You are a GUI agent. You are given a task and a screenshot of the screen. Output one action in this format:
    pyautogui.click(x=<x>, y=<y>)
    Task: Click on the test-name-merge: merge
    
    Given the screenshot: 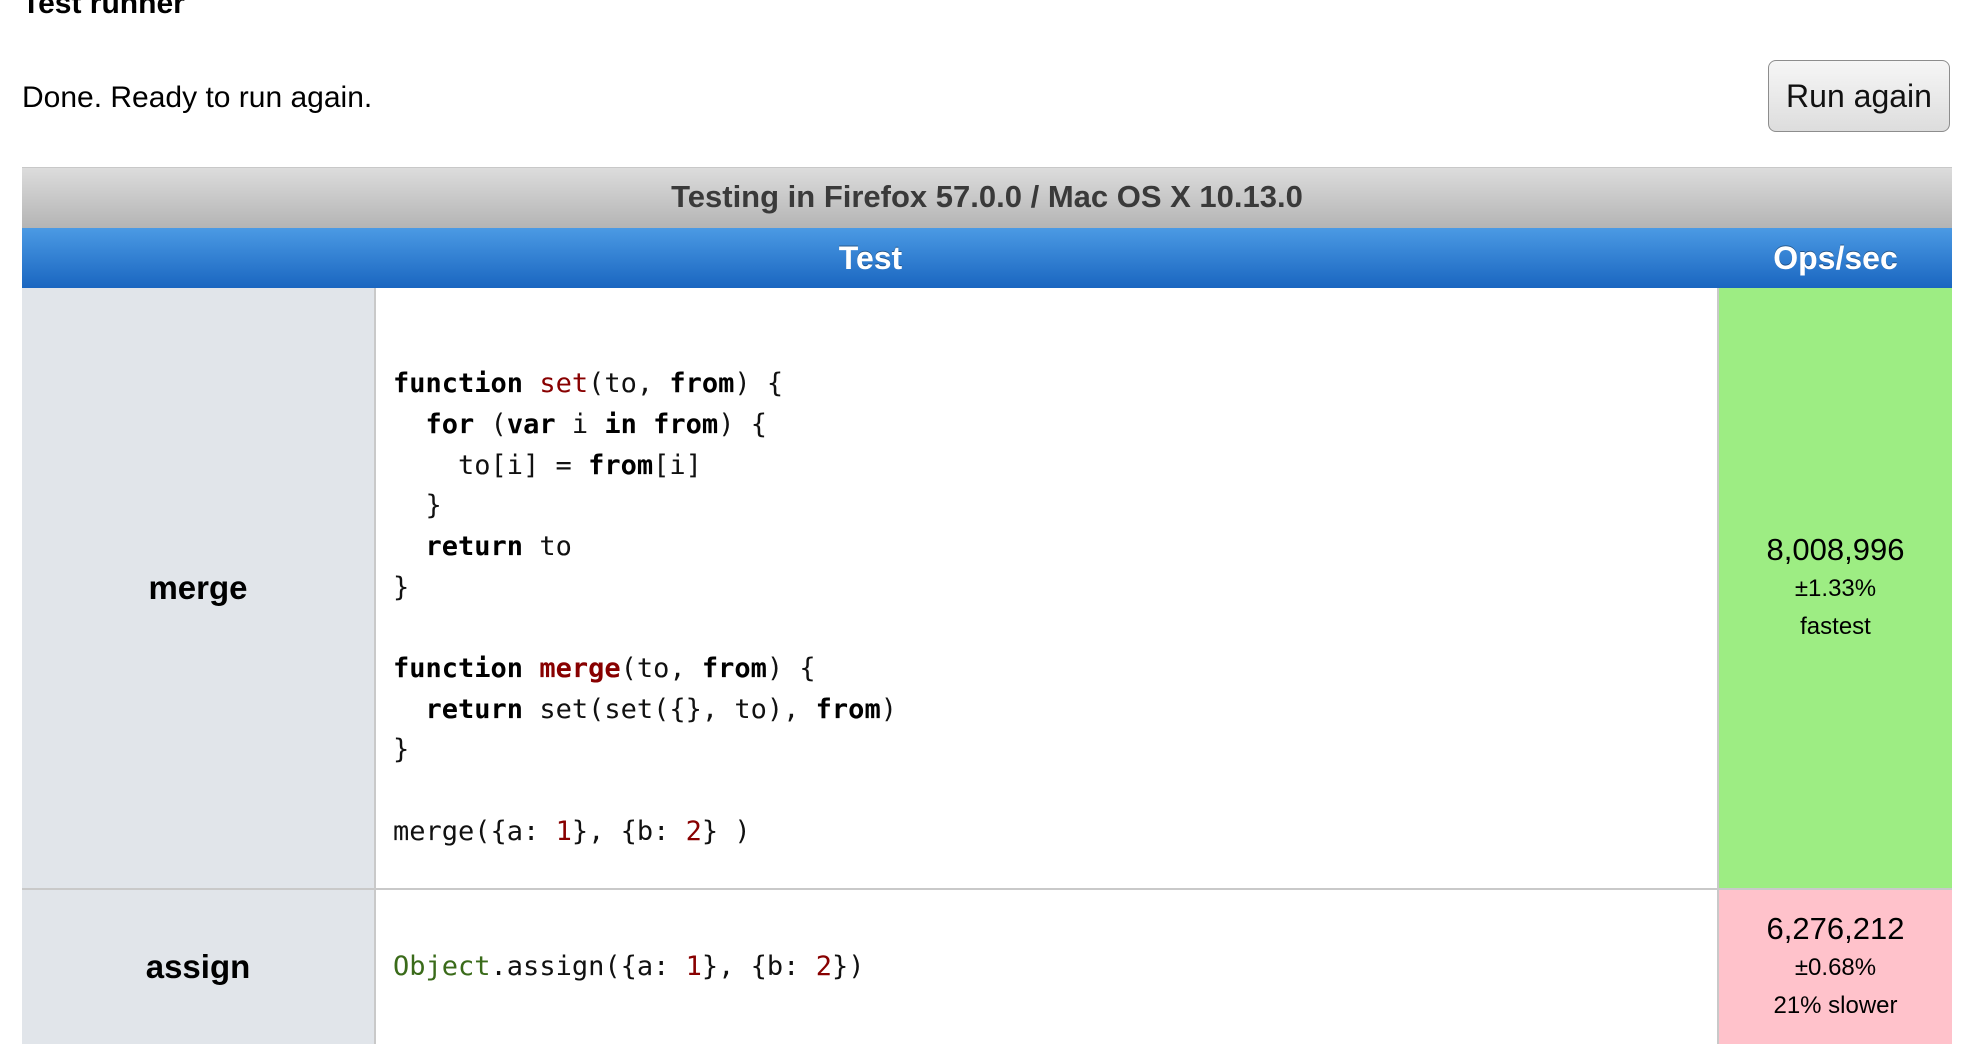 What is the action you would take?
    pyautogui.click(x=199, y=588)
    